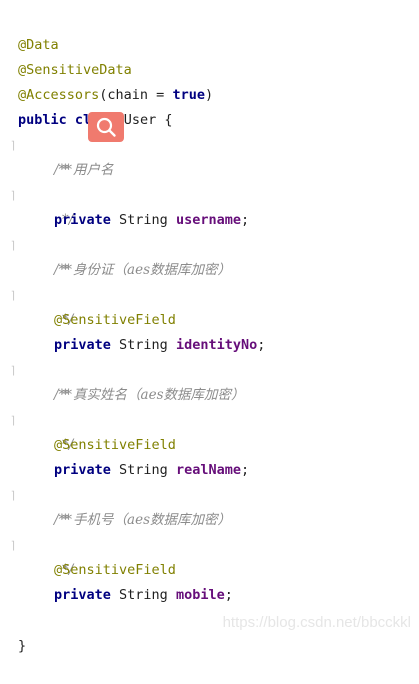 Image resolution: width=419 pixels, height=684 pixels. I want to click on closing-brace: }, so click(22, 646).